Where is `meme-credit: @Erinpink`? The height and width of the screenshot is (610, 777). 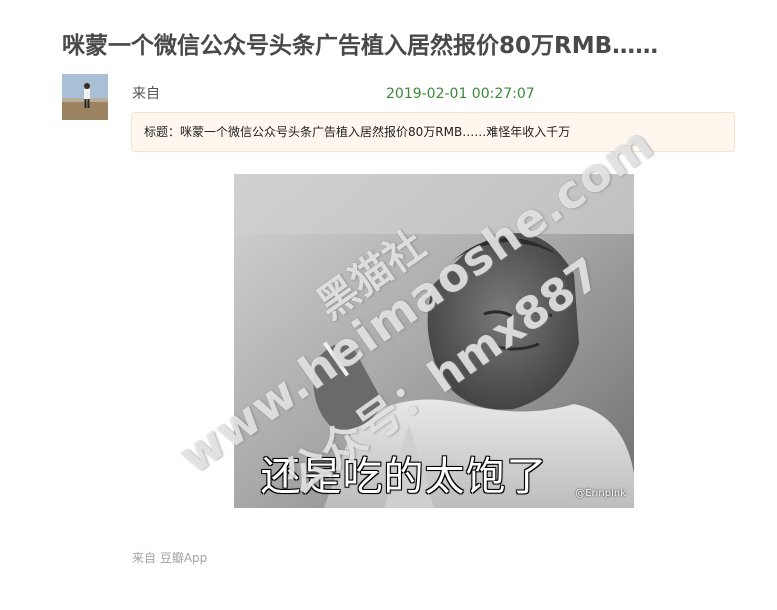
meme-credit: @Erinpink is located at coordinates (600, 493).